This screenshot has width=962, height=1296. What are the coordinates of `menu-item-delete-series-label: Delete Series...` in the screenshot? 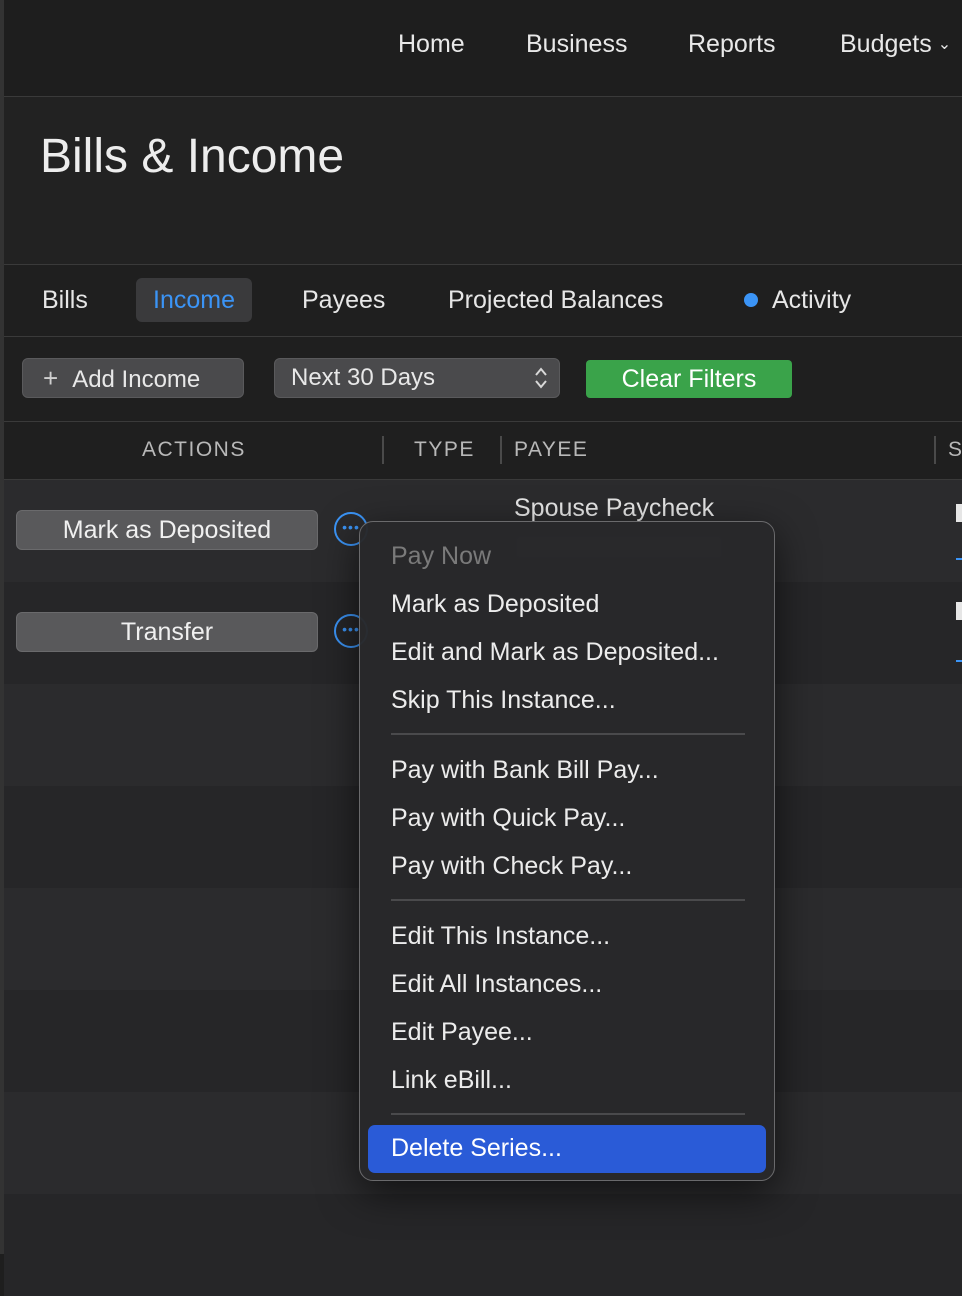 It's located at (476, 1148).